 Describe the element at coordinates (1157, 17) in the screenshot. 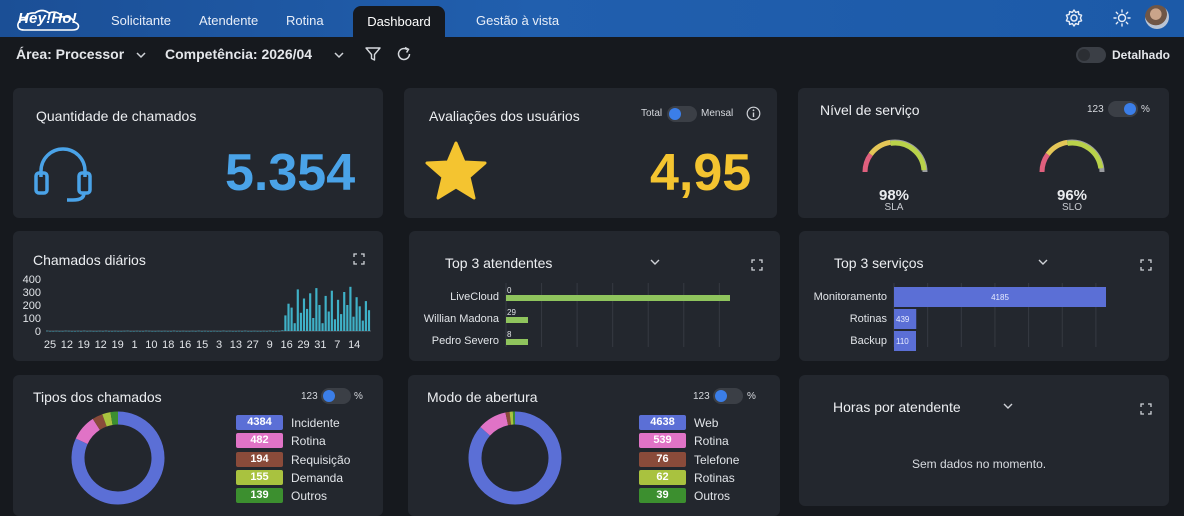

I see `user-avatar` at that location.